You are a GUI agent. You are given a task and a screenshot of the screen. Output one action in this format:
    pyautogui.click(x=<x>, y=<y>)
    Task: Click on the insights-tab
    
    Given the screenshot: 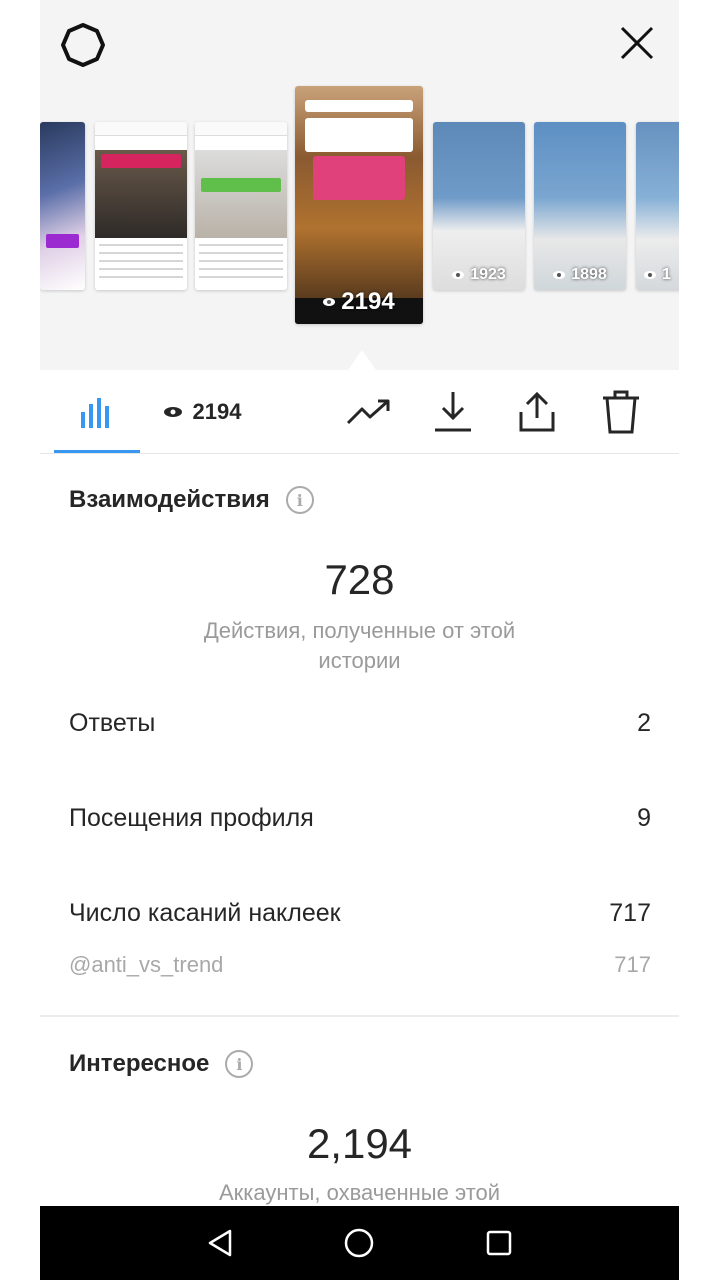 What is the action you would take?
    pyautogui.click(x=97, y=412)
    